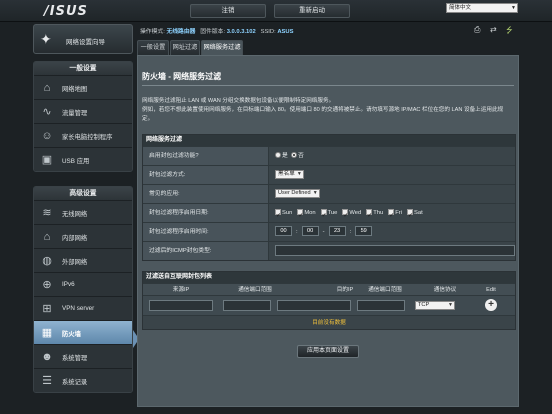 The image size is (552, 414). What do you see at coordinates (76, 161) in the screenshot?
I see `nav-item-label: USB 应用` at bounding box center [76, 161].